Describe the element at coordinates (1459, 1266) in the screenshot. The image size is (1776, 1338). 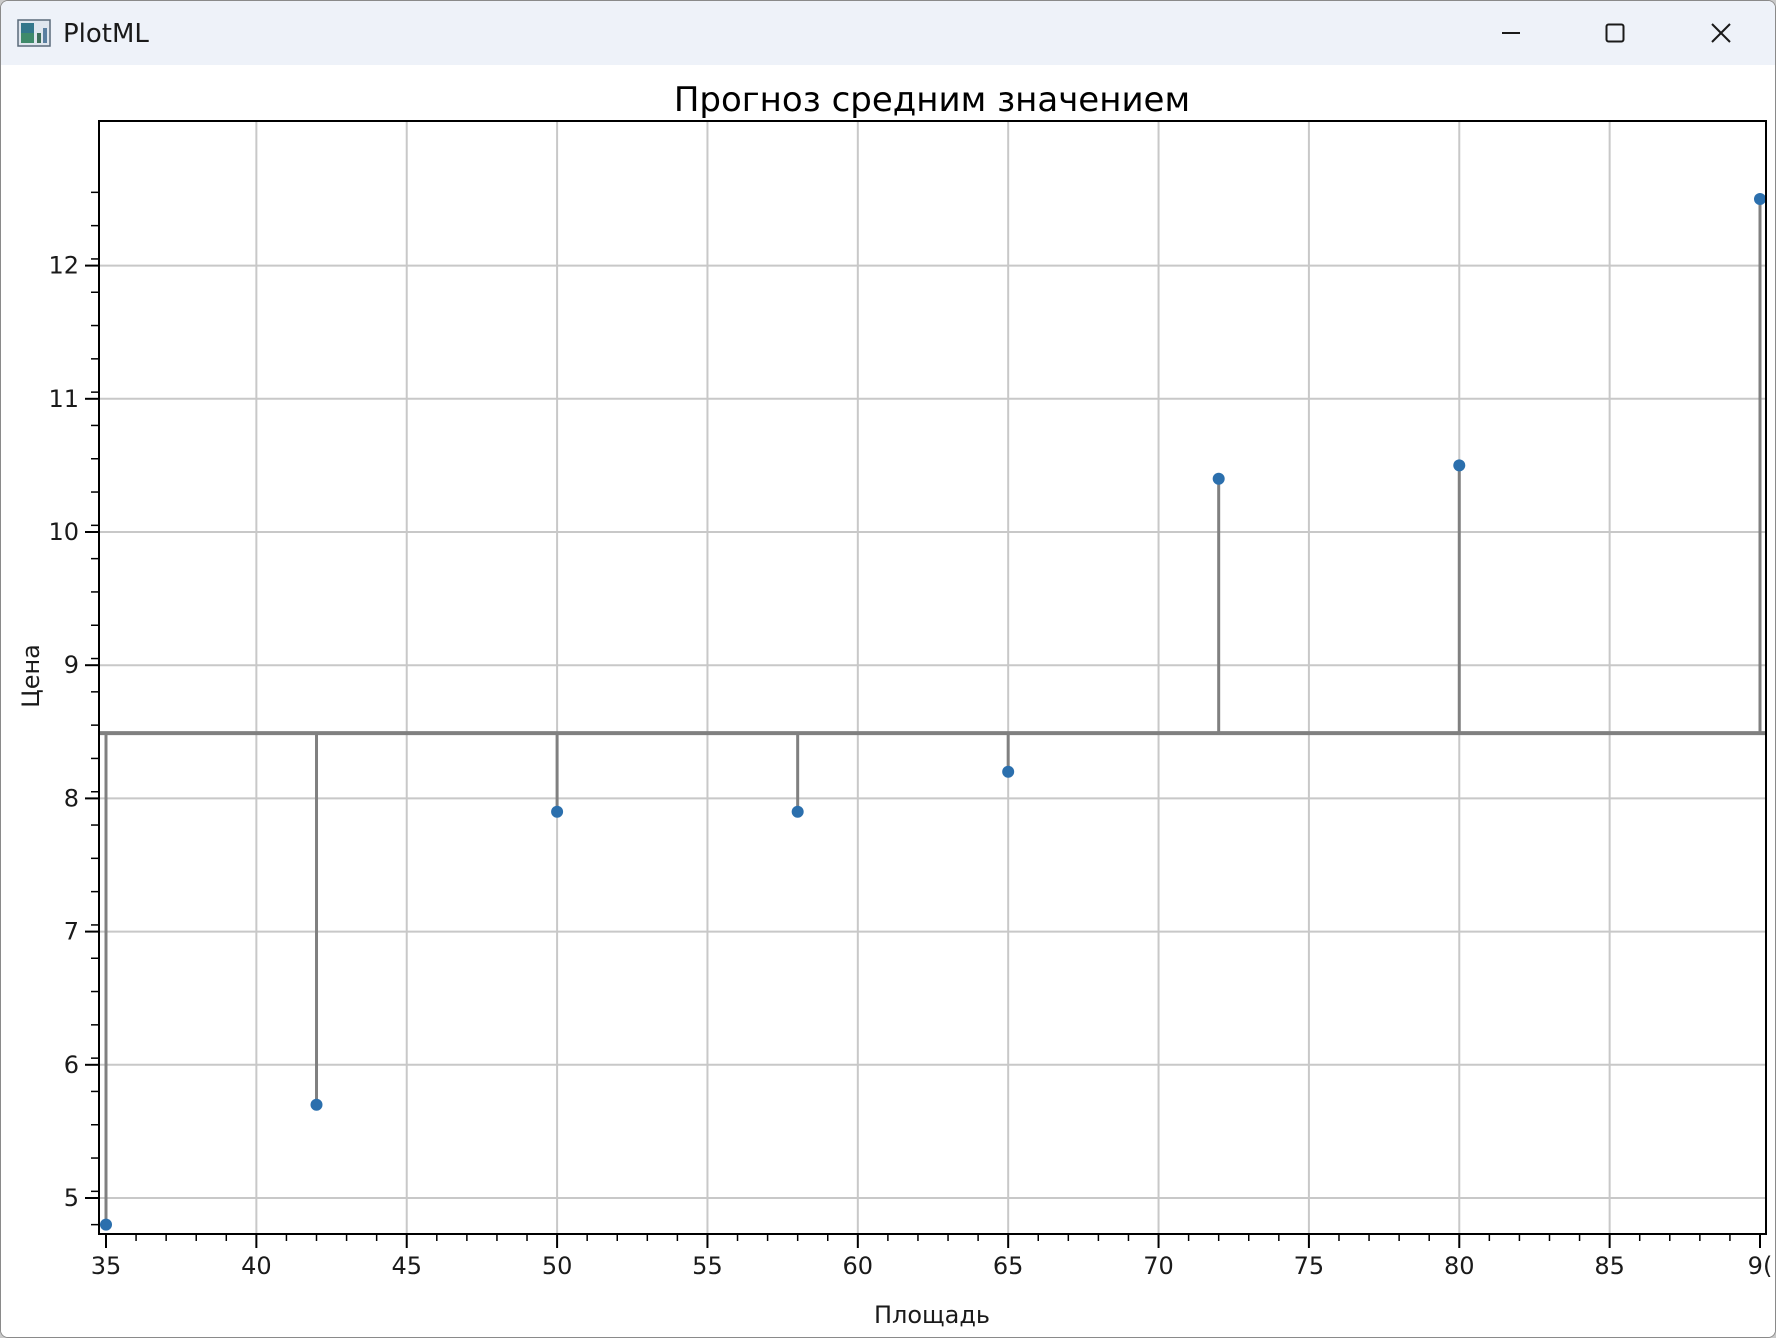
I see `x-tick-label: 80` at that location.